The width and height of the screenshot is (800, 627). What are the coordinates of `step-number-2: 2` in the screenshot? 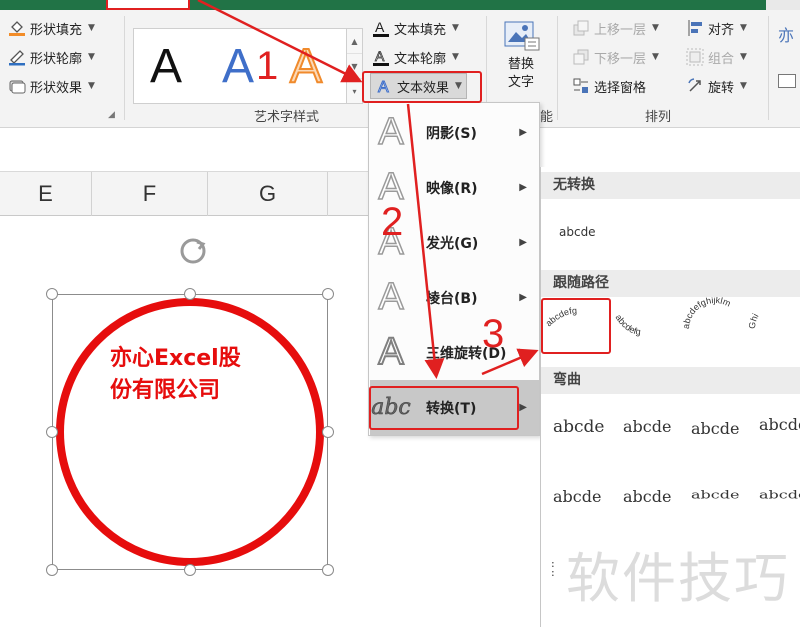 It's located at (392, 222).